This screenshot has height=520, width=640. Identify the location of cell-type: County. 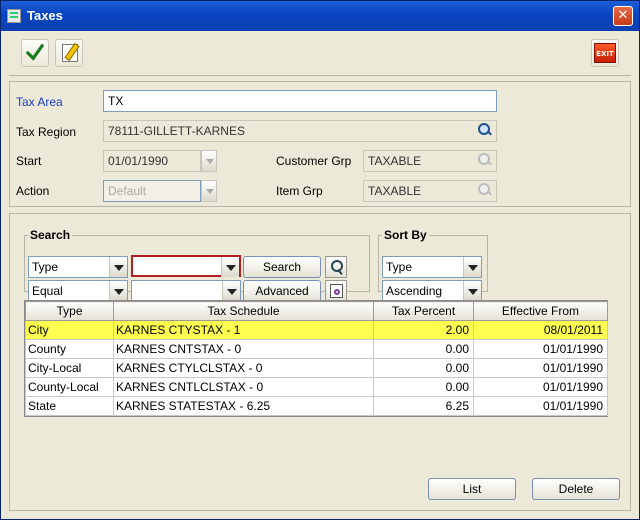
(69, 349).